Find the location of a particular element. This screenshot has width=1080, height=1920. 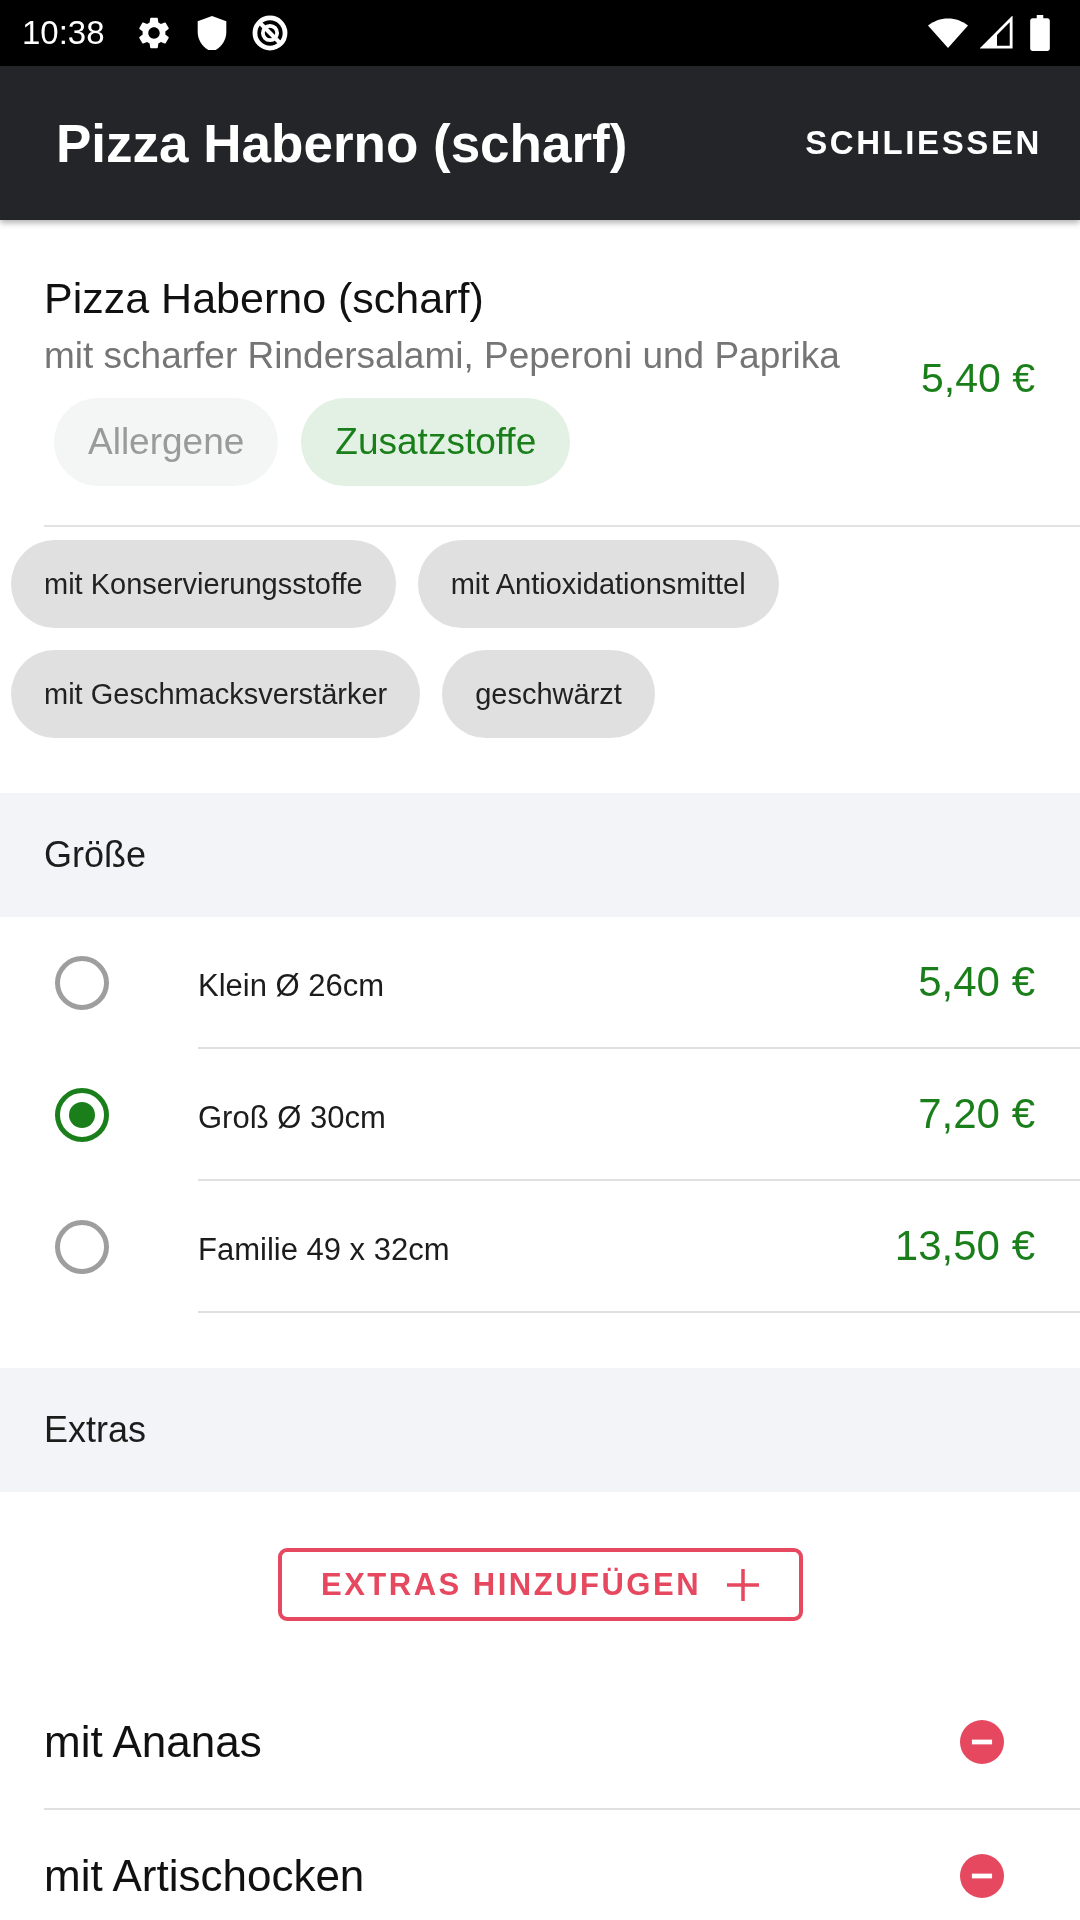

size-option-label: Klein Ø 26cm is located at coordinates (291, 985).